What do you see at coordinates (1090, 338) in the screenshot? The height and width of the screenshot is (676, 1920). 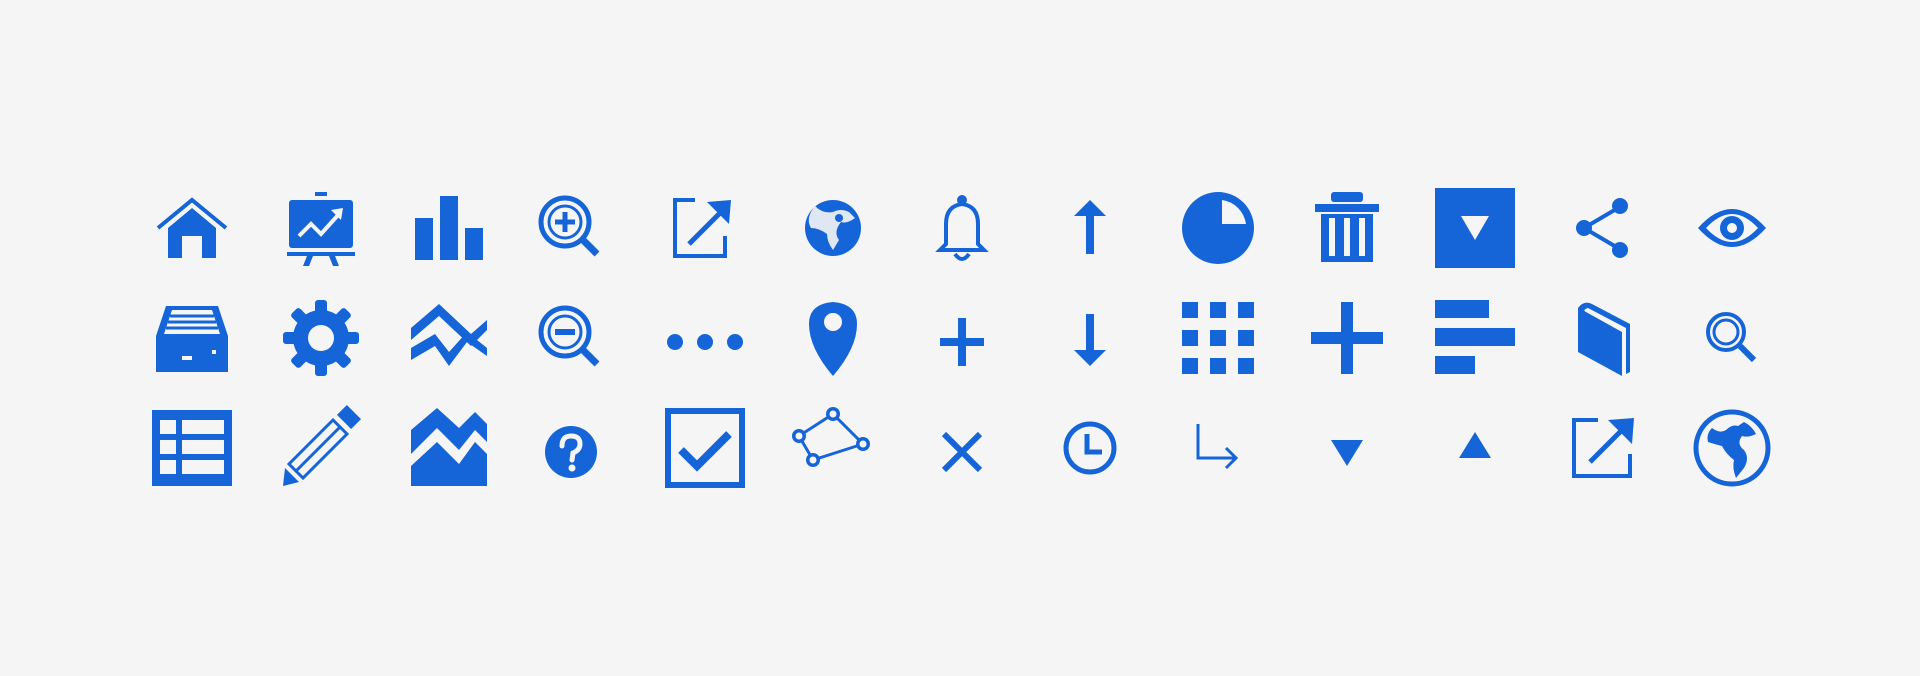 I see `arrow-down-icon` at bounding box center [1090, 338].